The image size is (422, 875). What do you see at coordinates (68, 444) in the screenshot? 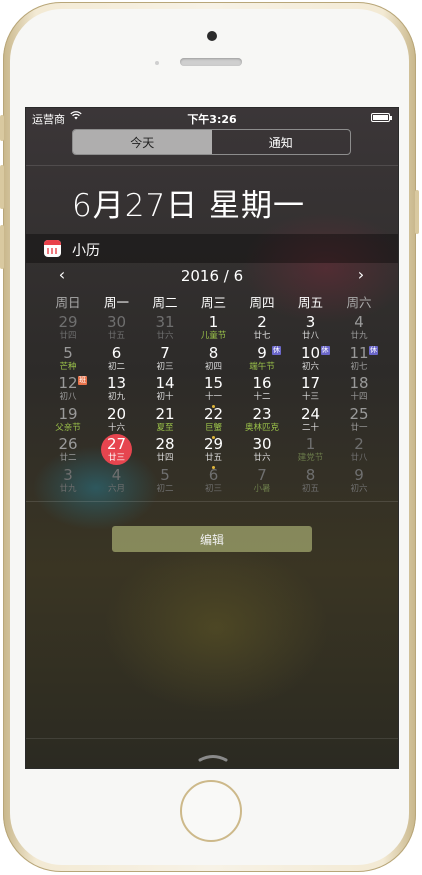
I see `day-number: 26` at bounding box center [68, 444].